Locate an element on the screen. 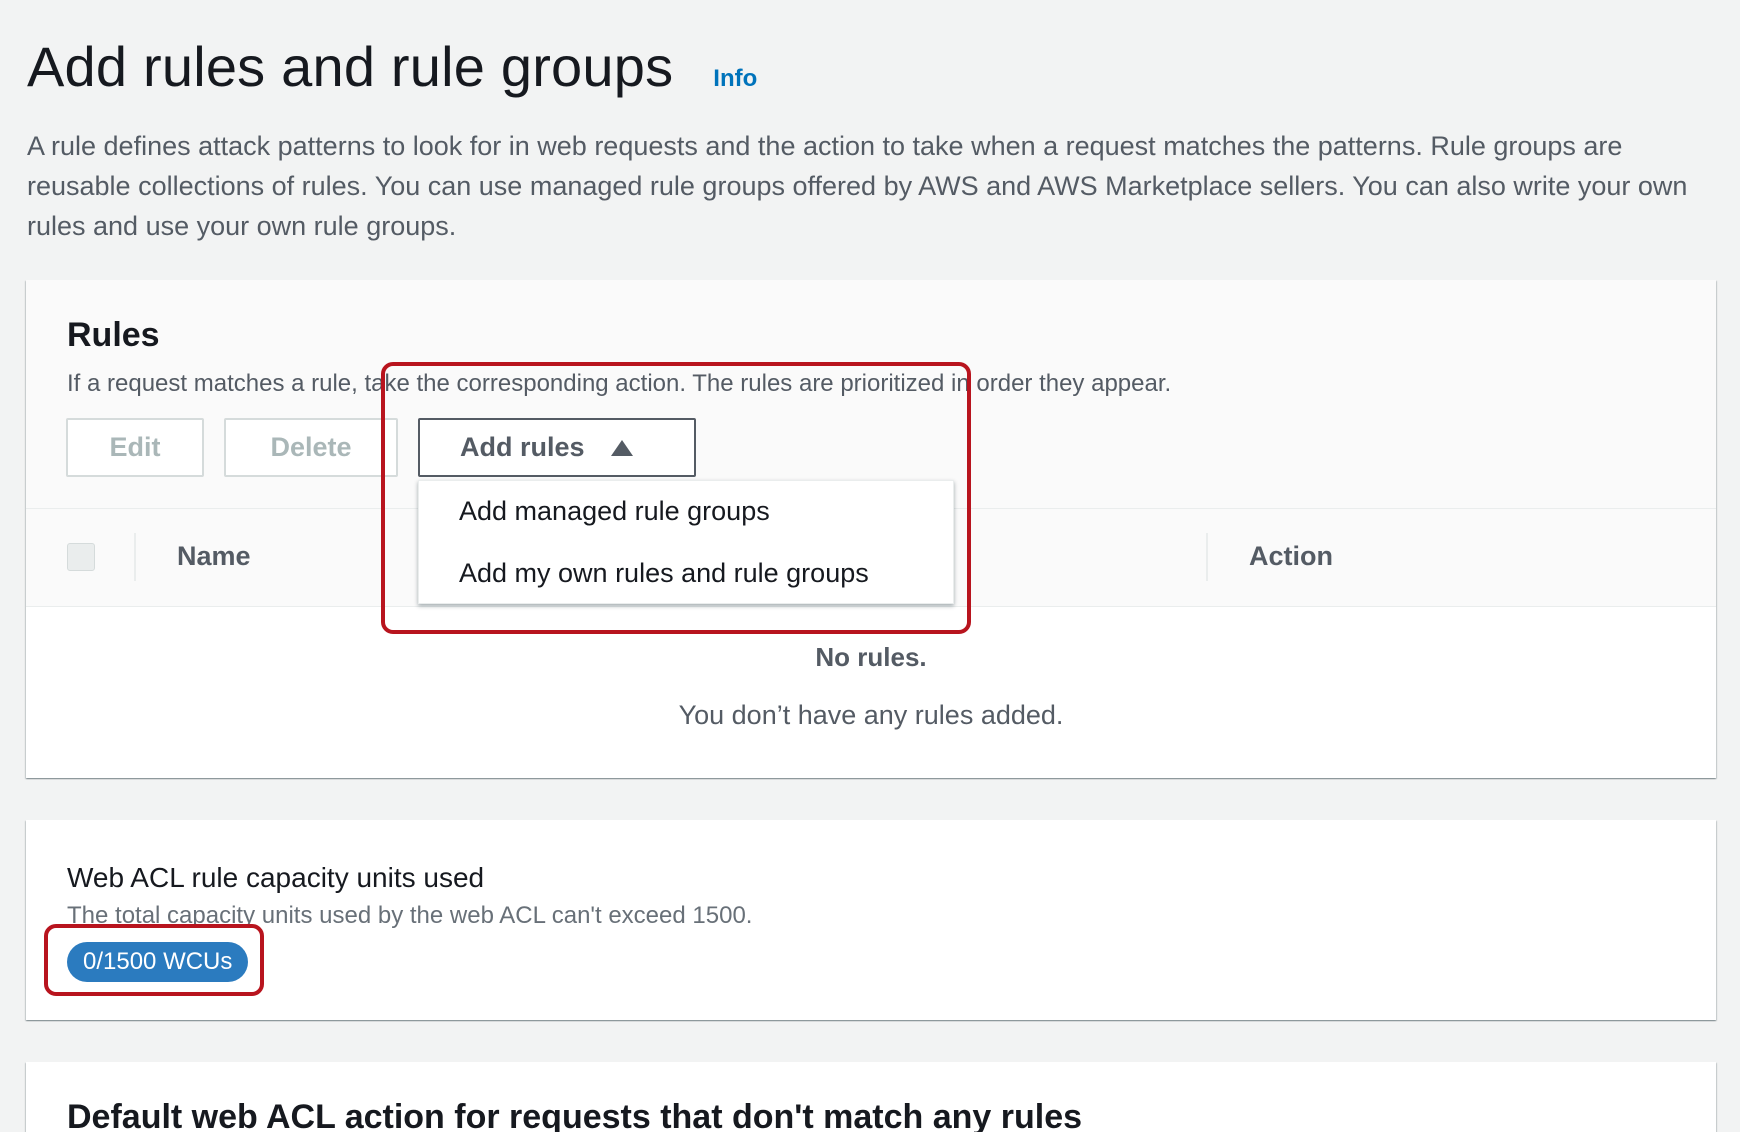 The width and height of the screenshot is (1740, 1132). empty-state-description: You don’t have any rules added. is located at coordinates (871, 715).